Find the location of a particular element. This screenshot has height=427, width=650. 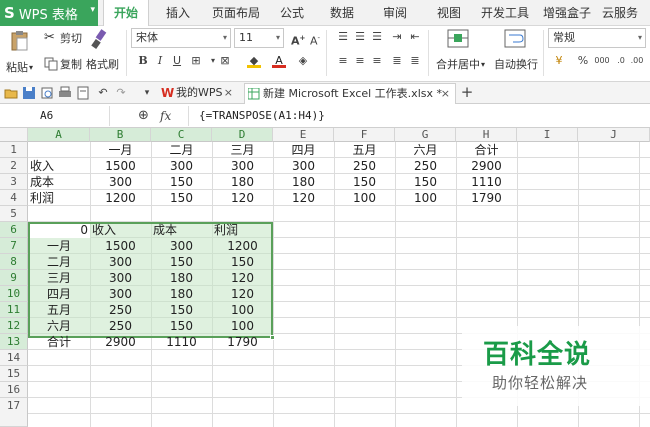

cell-e4: 120 is located at coordinates (303, 198).